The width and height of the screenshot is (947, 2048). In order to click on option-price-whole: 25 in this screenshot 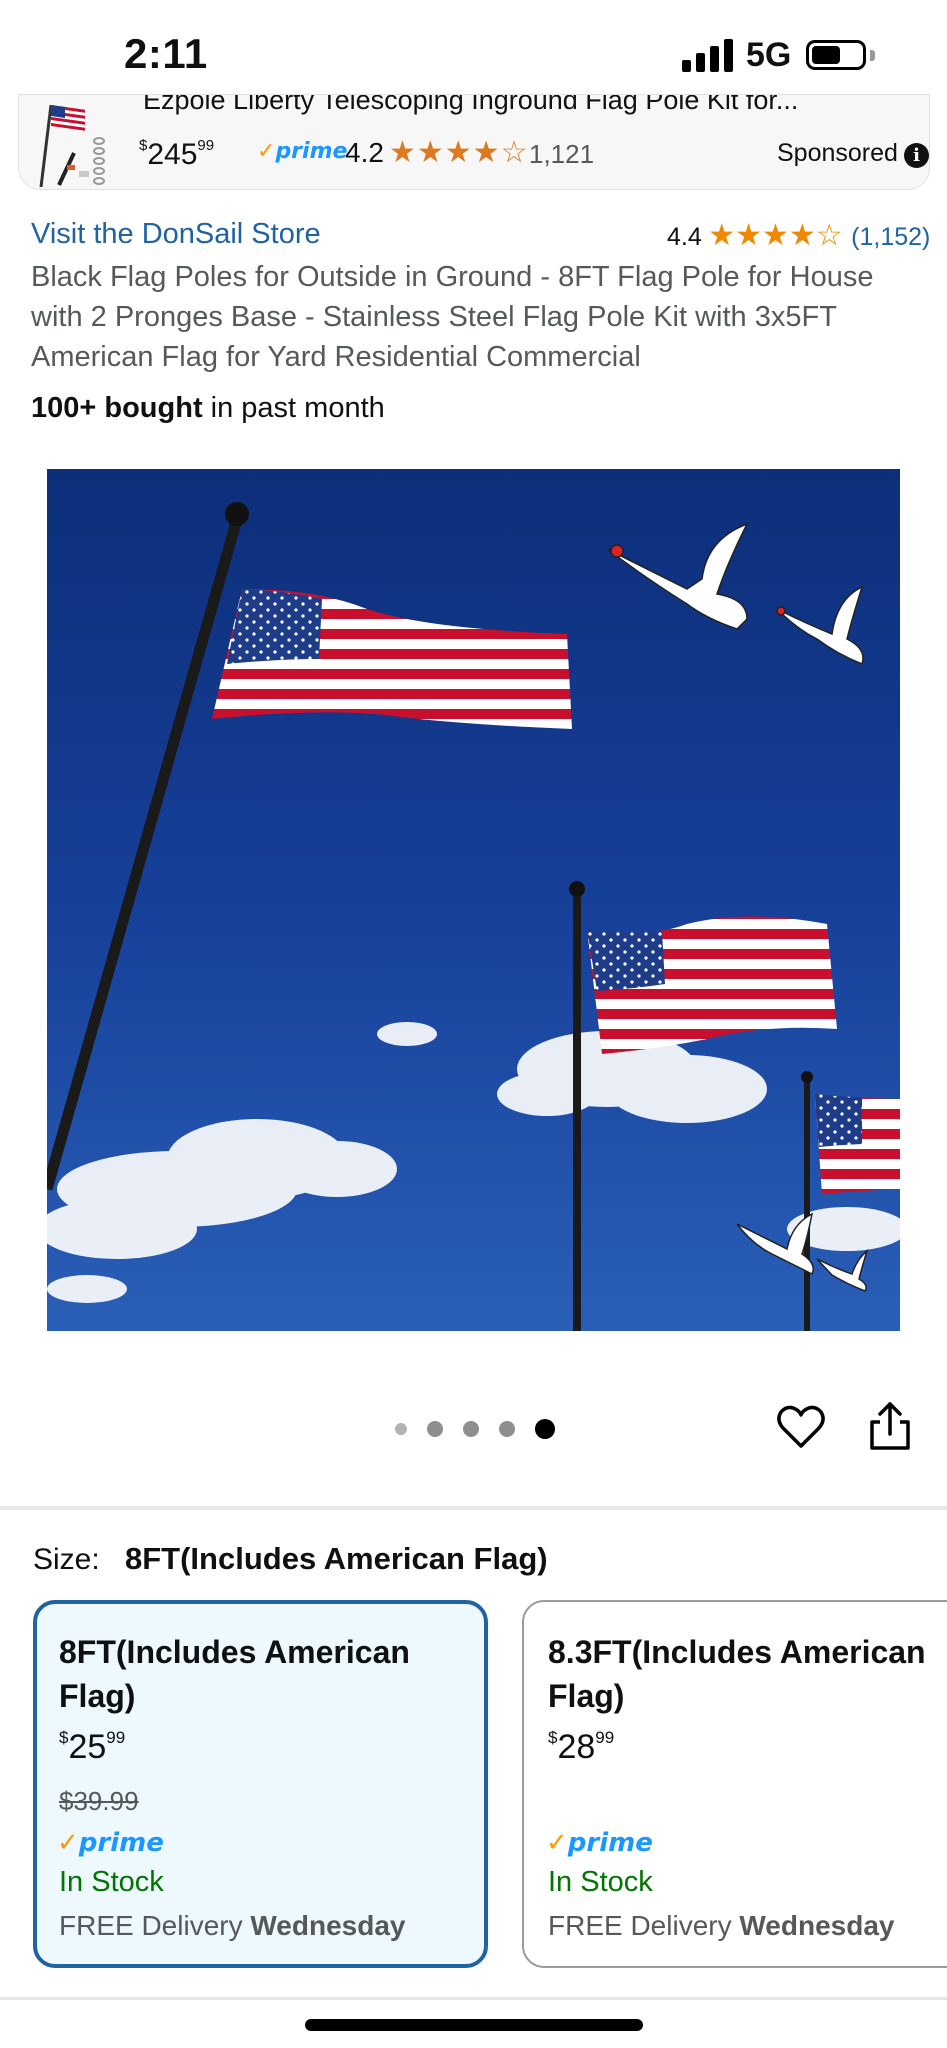, I will do `click(87, 1747)`.